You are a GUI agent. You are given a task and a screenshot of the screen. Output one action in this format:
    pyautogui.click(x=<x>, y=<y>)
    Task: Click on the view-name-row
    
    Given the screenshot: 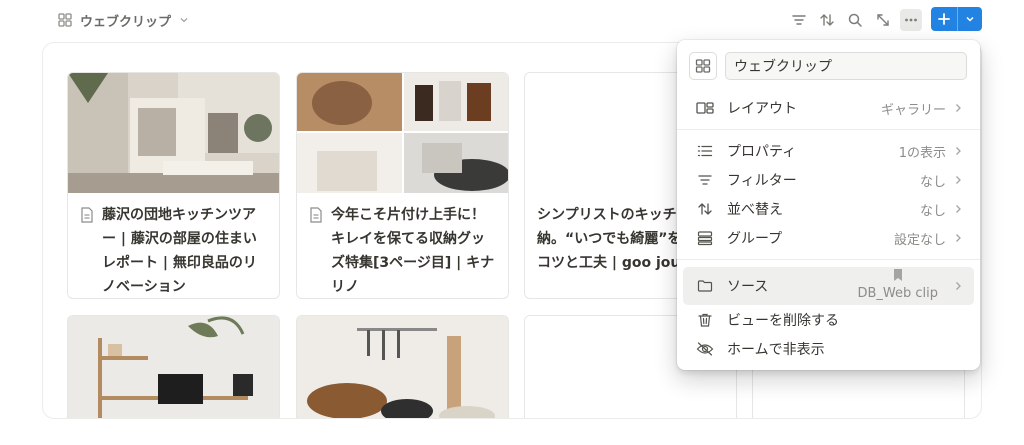 What is the action you would take?
    pyautogui.click(x=828, y=66)
    